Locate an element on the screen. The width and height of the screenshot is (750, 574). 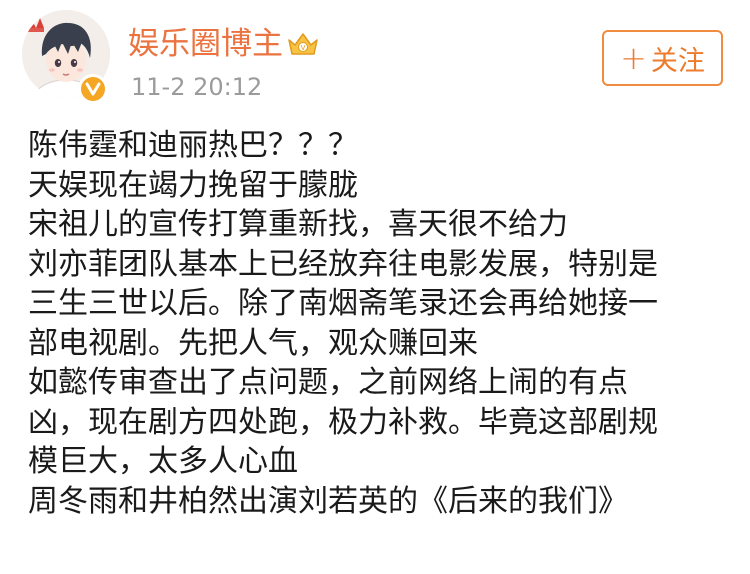
post-line: 陈伟霆和迪丽热巴？？？ is located at coordinates (193, 145).